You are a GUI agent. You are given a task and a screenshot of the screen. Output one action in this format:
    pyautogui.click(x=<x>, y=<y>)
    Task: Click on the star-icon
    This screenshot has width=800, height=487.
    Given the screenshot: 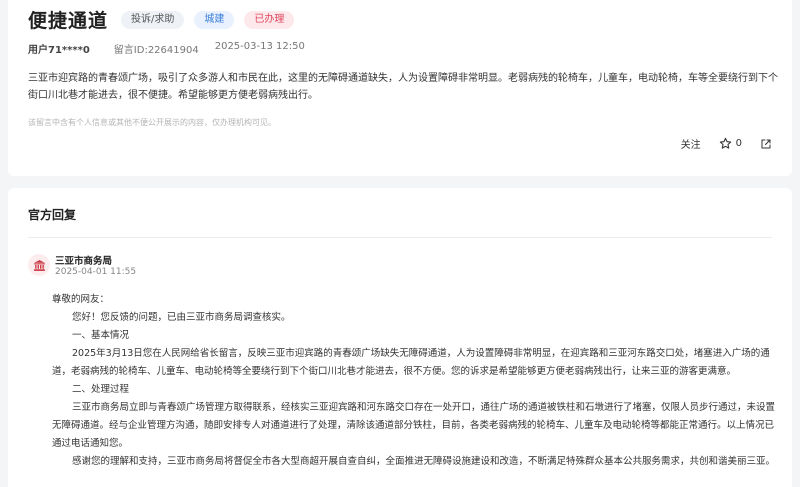 What is the action you would take?
    pyautogui.click(x=725, y=143)
    